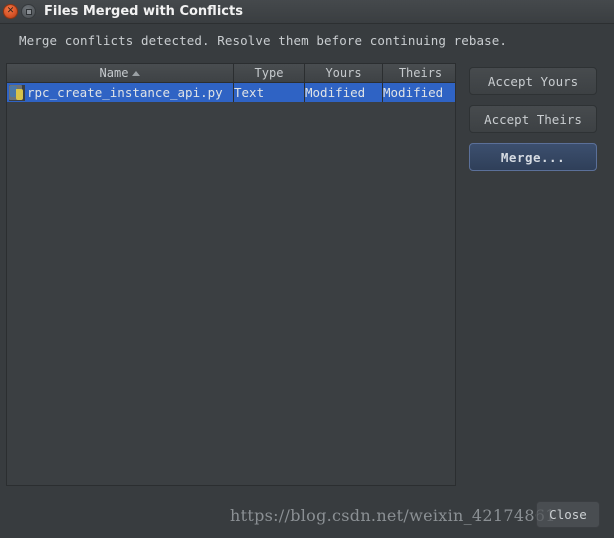 This screenshot has height=538, width=614. Describe the element at coordinates (125, 92) in the screenshot. I see `file-name: rpc_create_instance_api.py` at that location.